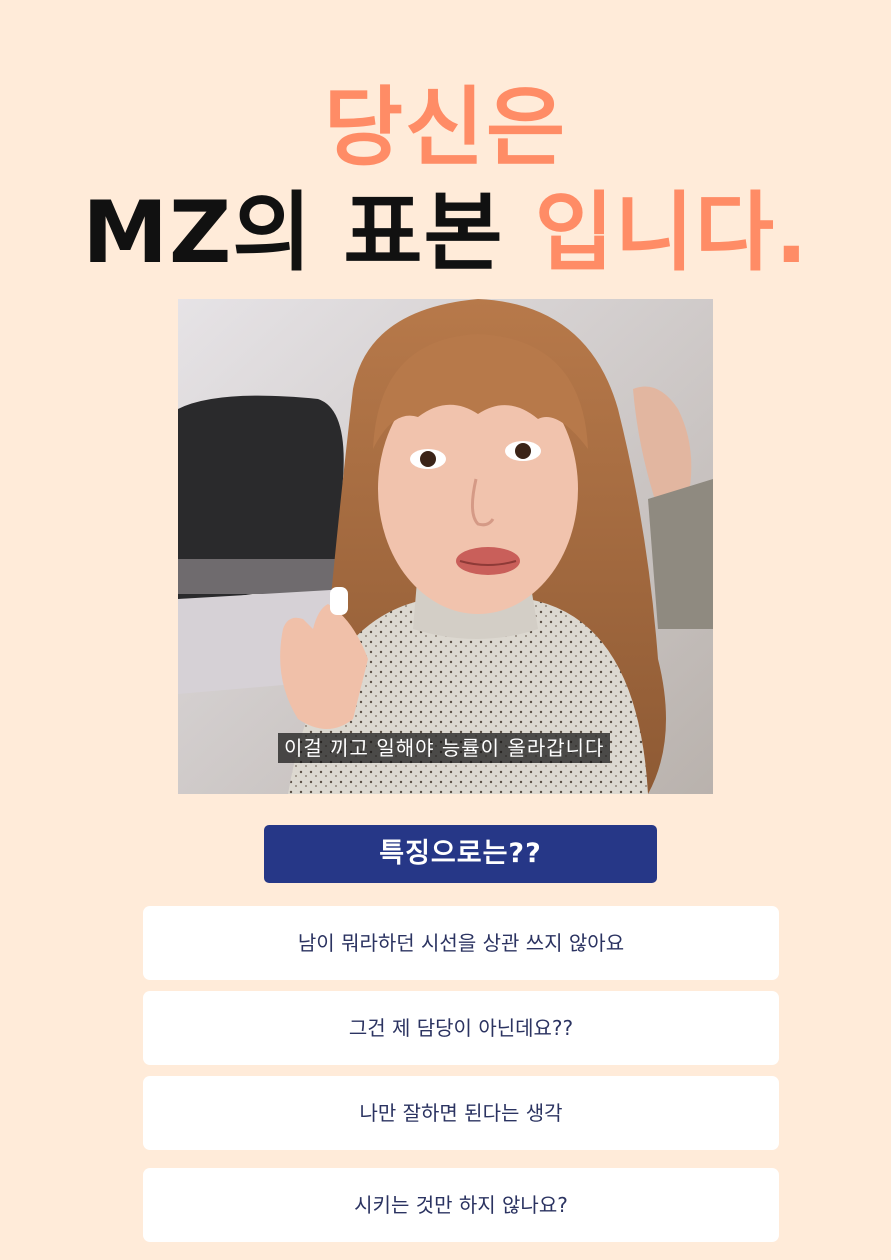  What do you see at coordinates (445, 128) in the screenshot?
I see `result-title-line-1: 당신은` at bounding box center [445, 128].